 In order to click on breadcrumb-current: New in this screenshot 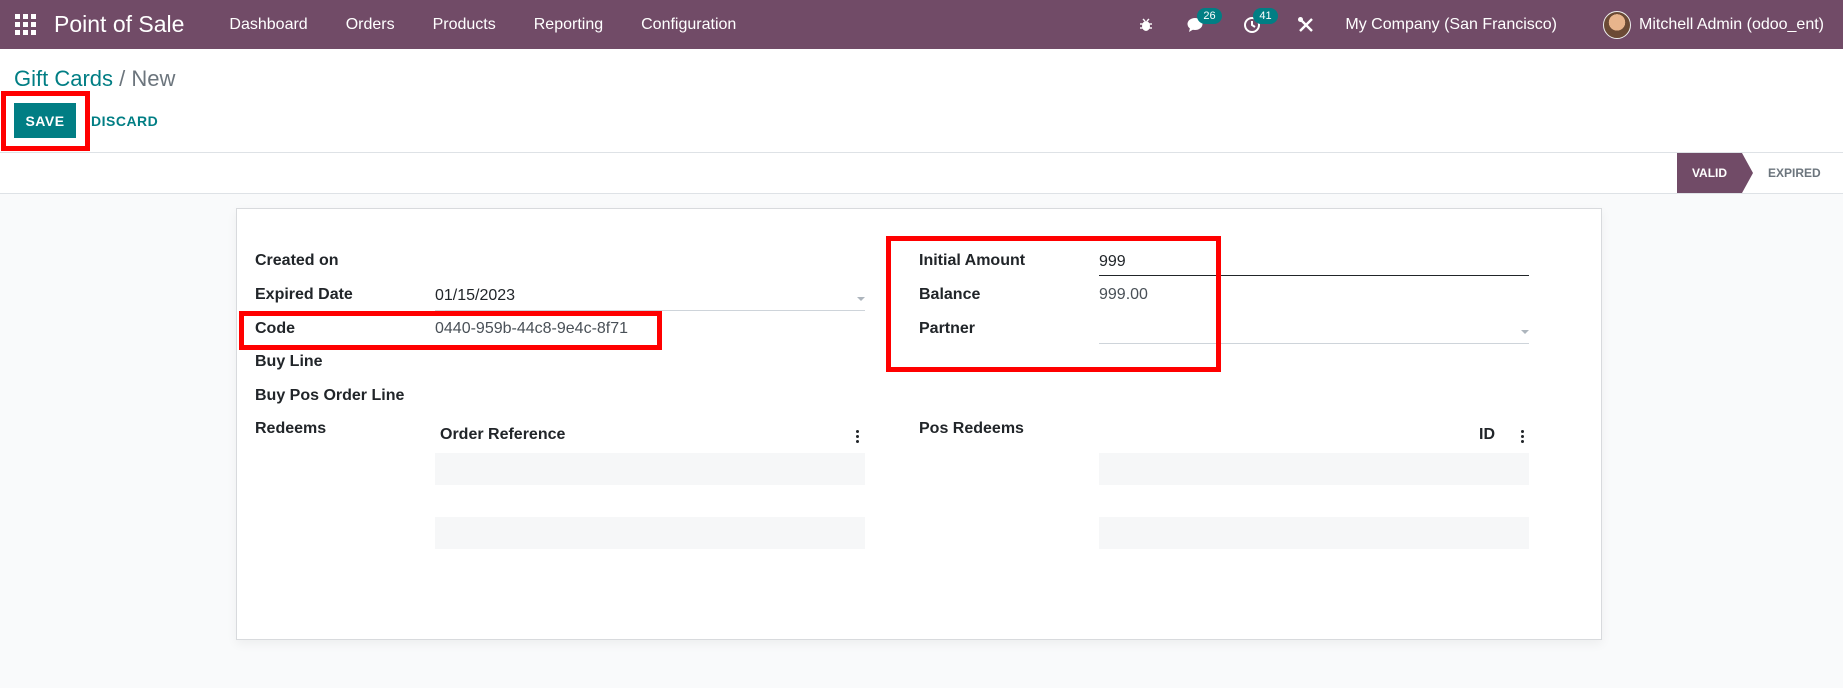, I will do `click(153, 78)`.